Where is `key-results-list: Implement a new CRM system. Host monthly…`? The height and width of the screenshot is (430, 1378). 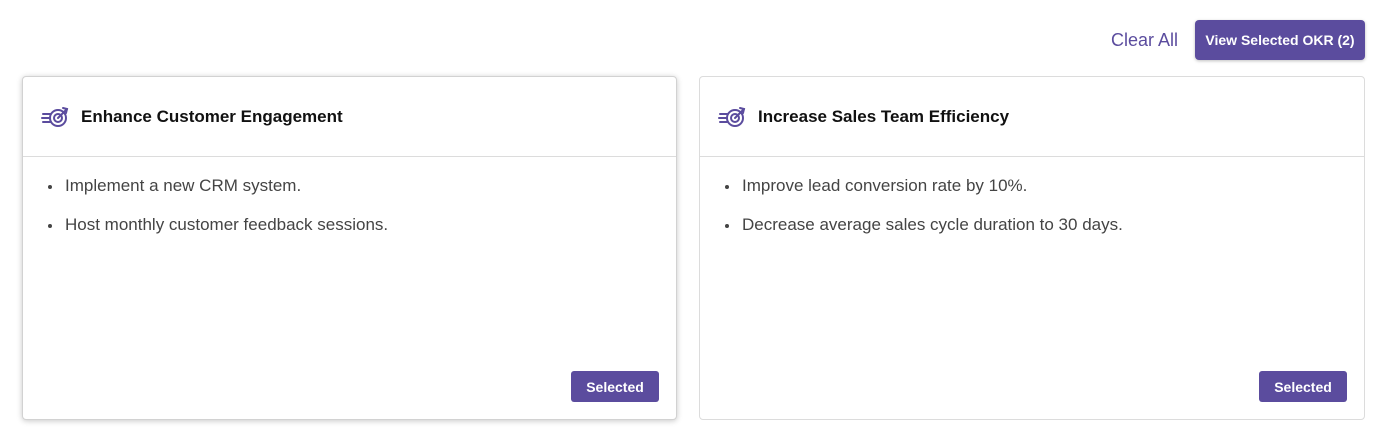
key-results-list: Implement a new CRM system. Host monthly… is located at coordinates (369, 205).